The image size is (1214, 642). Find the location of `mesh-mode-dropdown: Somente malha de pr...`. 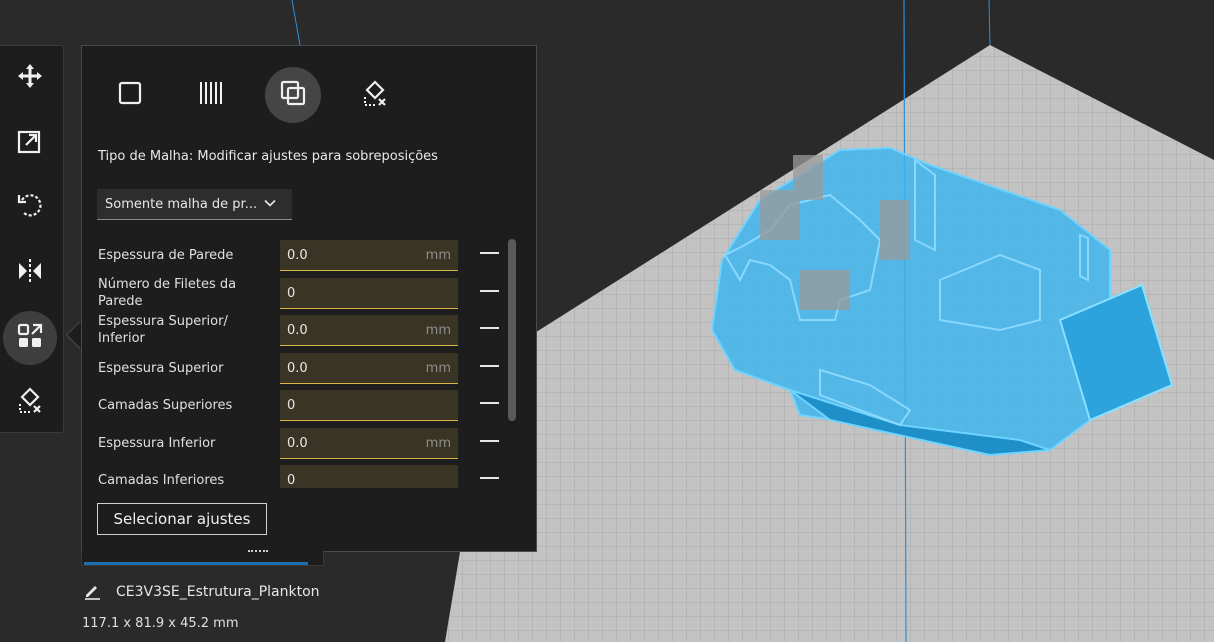

mesh-mode-dropdown: Somente malha de pr... is located at coordinates (194, 204).